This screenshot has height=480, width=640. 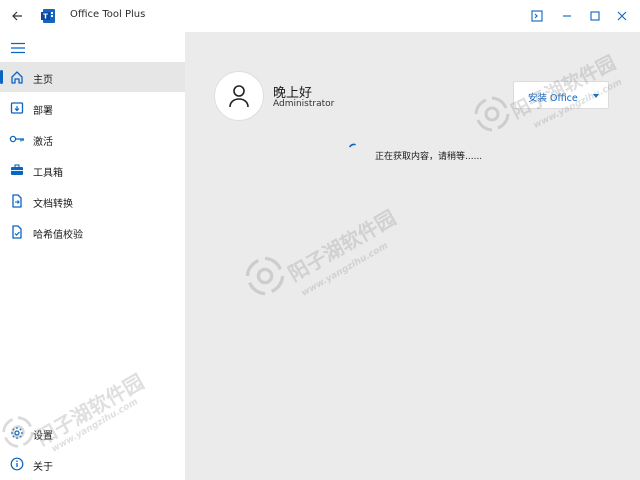 I want to click on sidebar-item-label: 激活, so click(x=43, y=142).